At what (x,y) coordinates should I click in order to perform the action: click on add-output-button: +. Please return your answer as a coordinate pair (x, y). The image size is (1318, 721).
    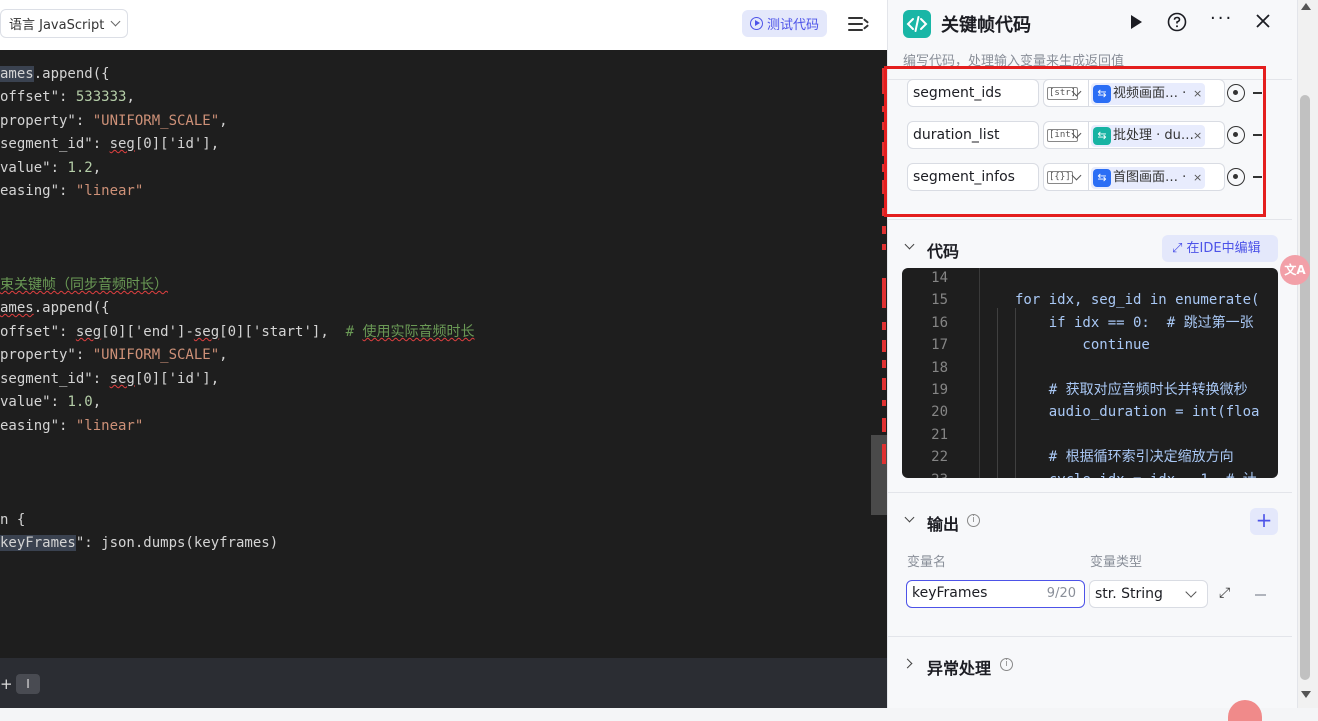
    Looking at the image, I should click on (1264, 521).